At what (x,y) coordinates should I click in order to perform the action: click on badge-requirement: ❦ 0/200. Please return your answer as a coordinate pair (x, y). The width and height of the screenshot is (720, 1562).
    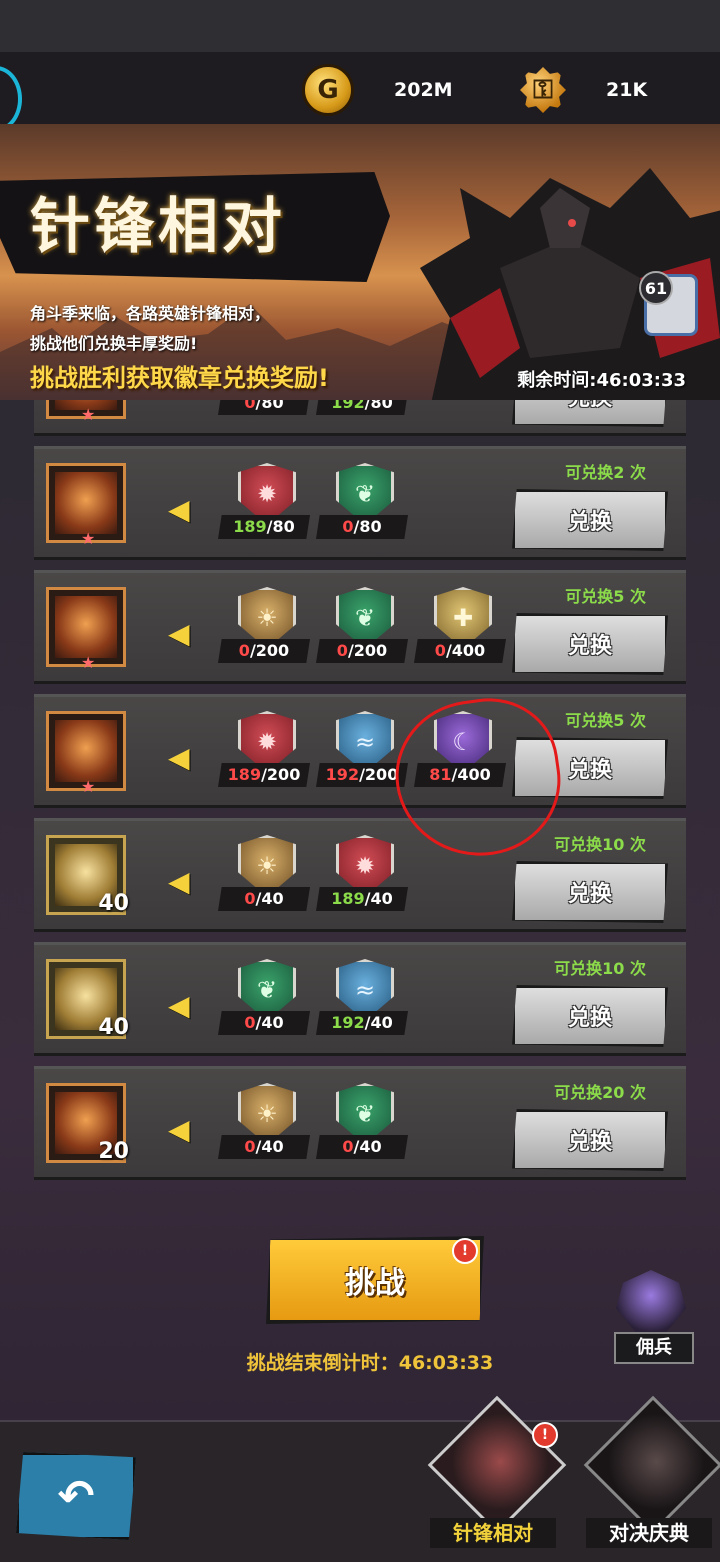
    Looking at the image, I should click on (362, 626).